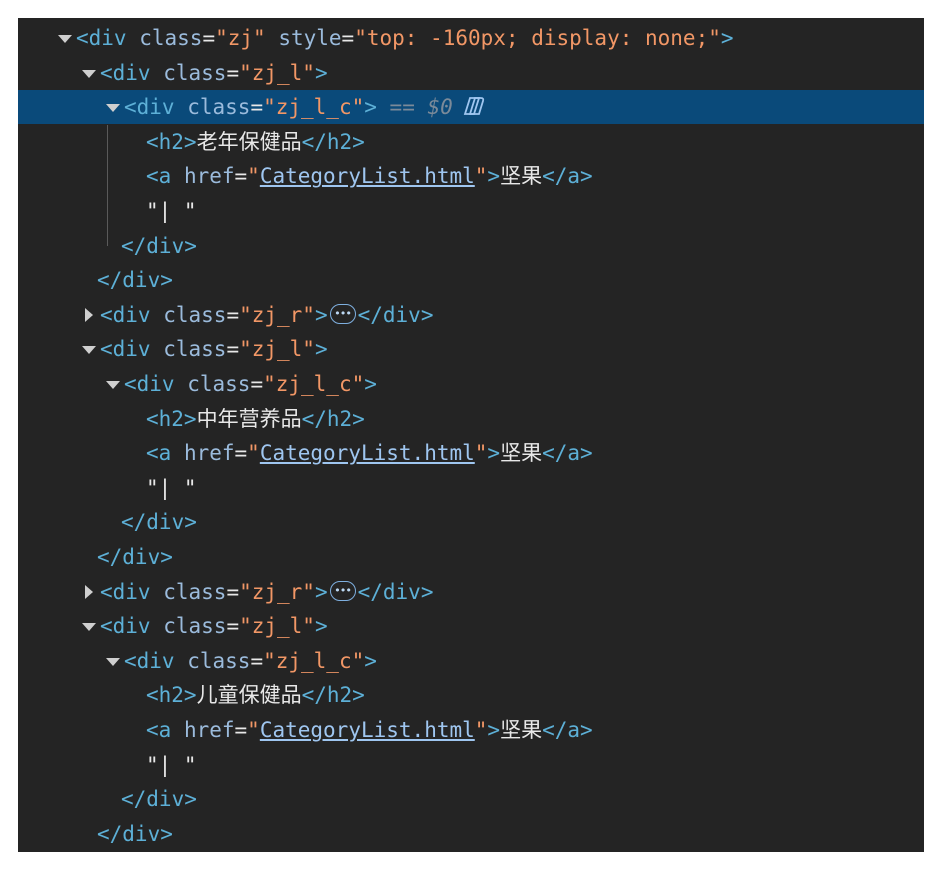 The width and height of the screenshot is (942, 870). Describe the element at coordinates (471, 695) in the screenshot. I see `dom-node-row: <h2>儿童保健品</h2>` at that location.